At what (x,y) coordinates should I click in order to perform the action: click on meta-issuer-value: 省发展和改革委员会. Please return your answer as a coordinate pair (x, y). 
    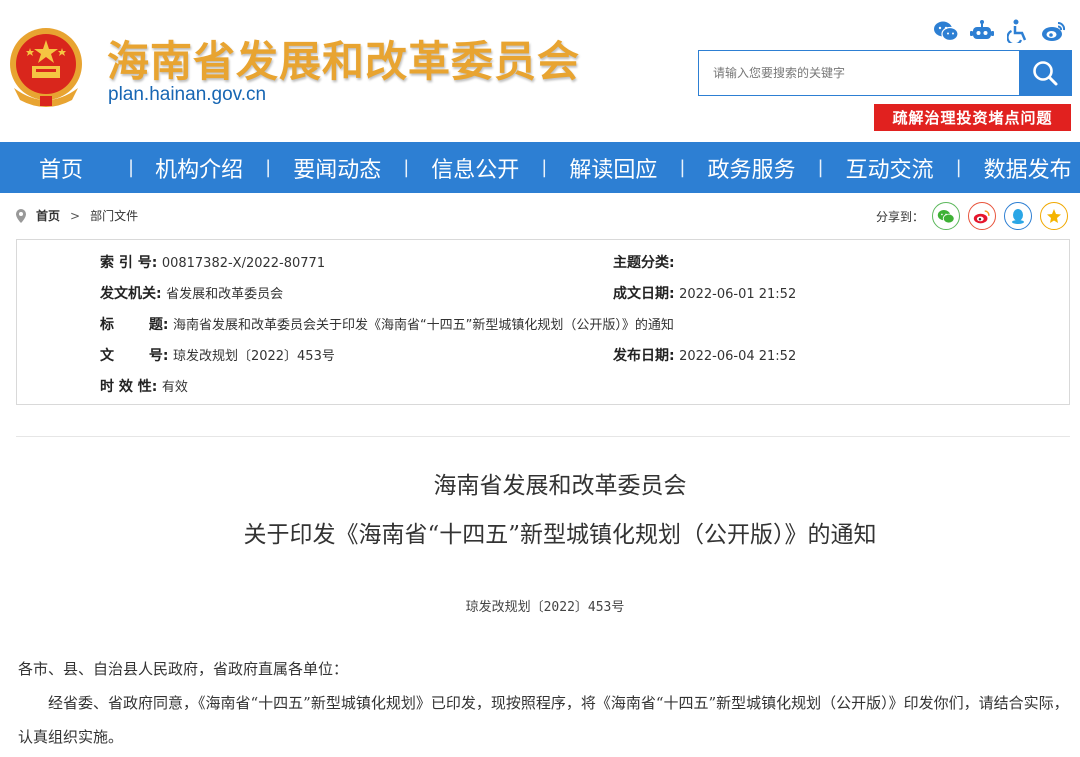
    Looking at the image, I should click on (225, 294).